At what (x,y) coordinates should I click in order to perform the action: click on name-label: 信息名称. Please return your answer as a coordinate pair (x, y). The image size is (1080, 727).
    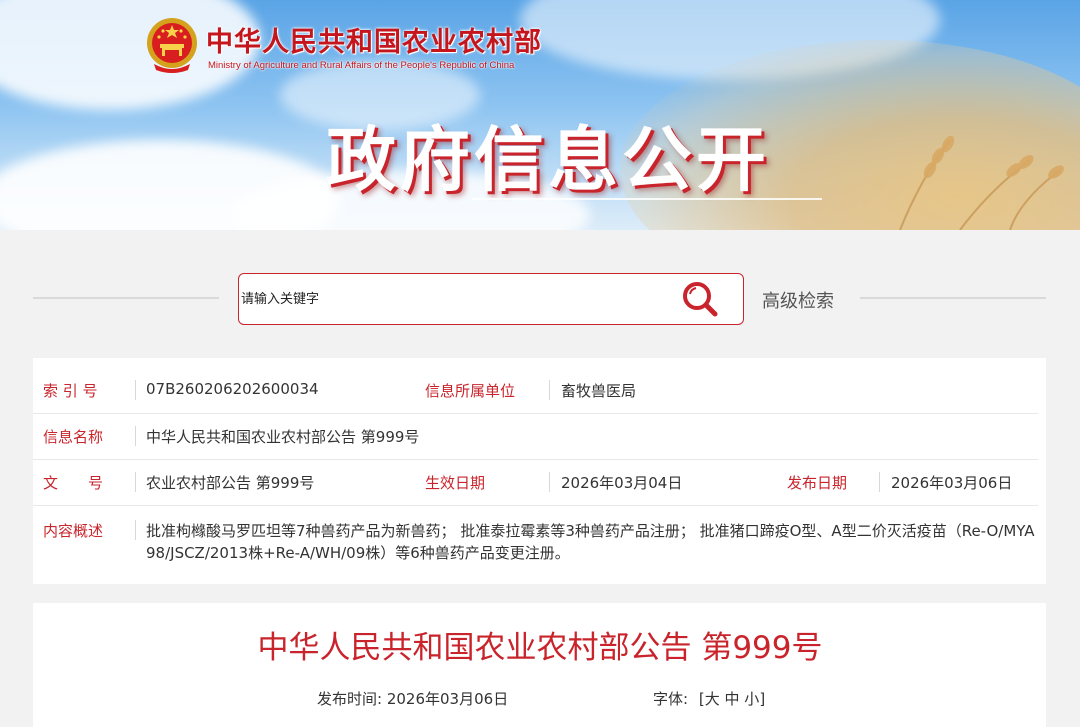
    Looking at the image, I should click on (73, 437).